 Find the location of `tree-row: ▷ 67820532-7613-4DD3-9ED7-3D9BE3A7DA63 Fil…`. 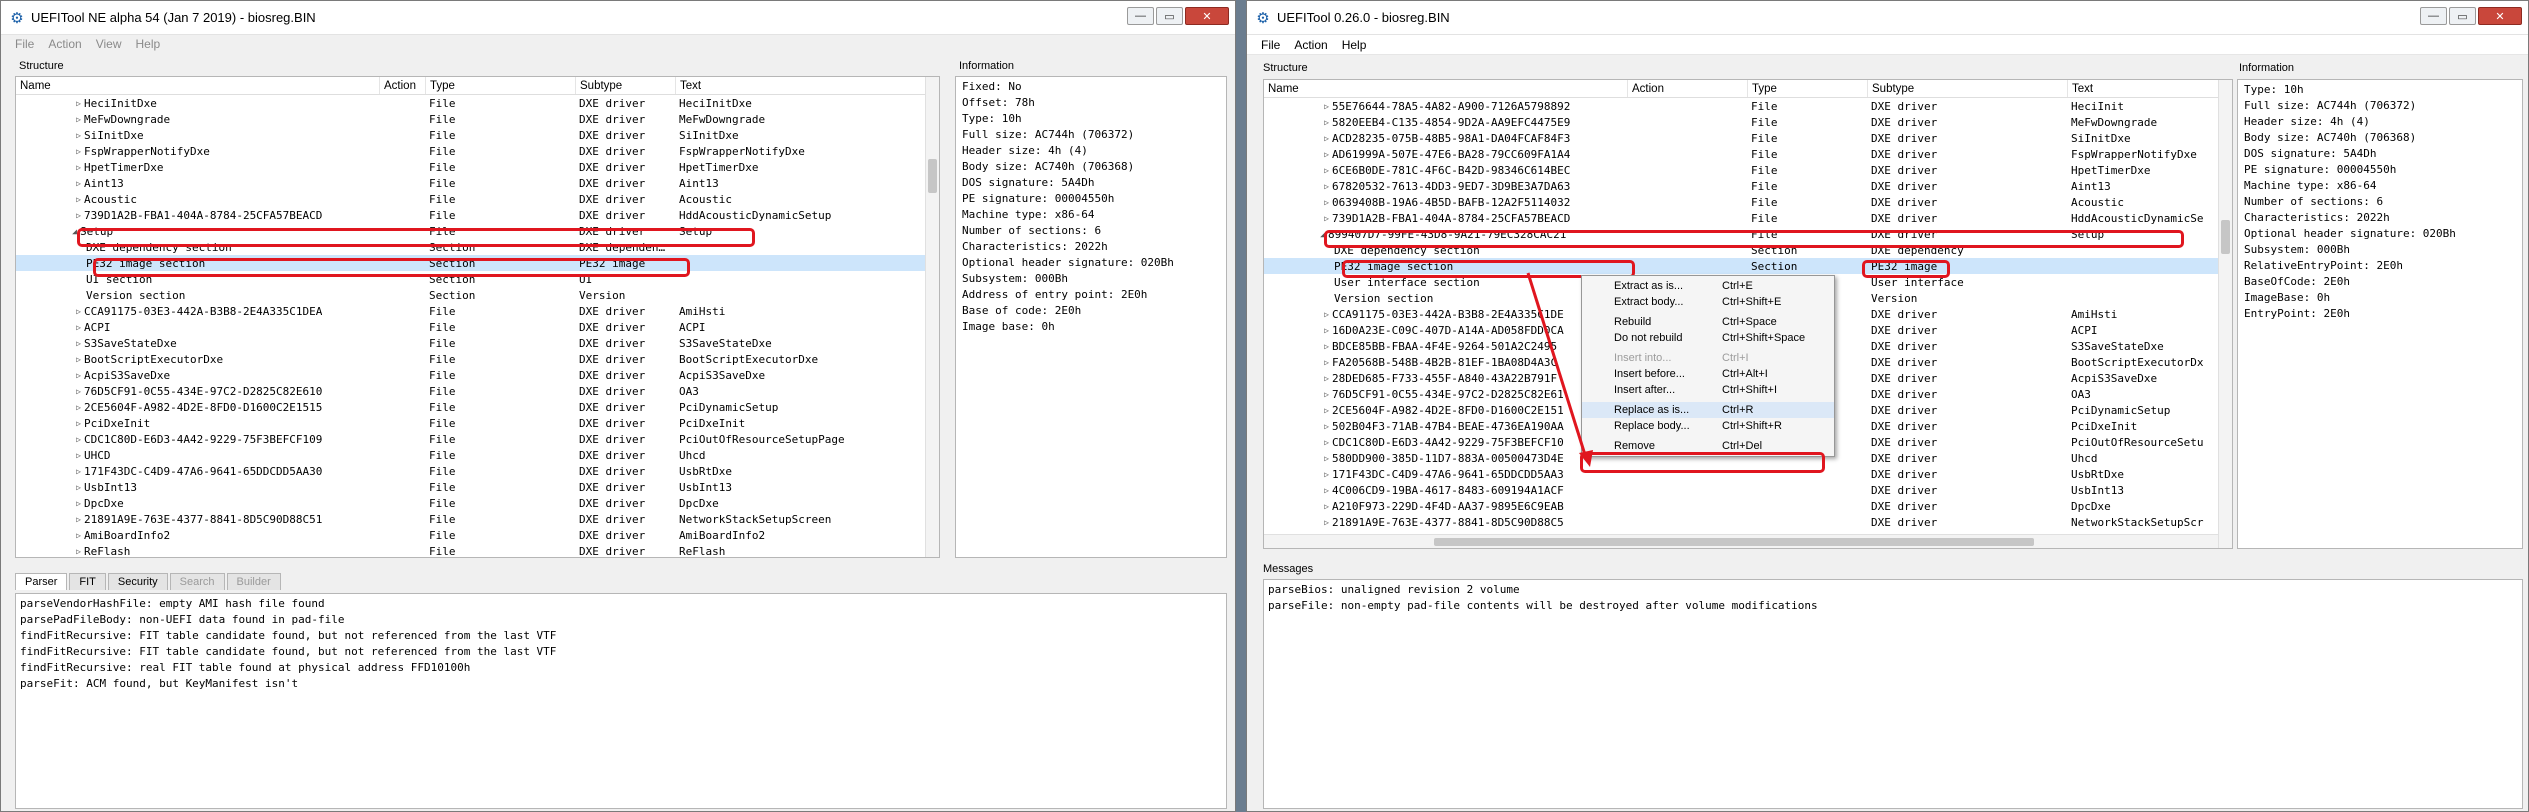

tree-row: ▷ 67820532-7613-4DD3-9ED7-3D9BE3A7DA63 Fil… is located at coordinates (1748, 186).